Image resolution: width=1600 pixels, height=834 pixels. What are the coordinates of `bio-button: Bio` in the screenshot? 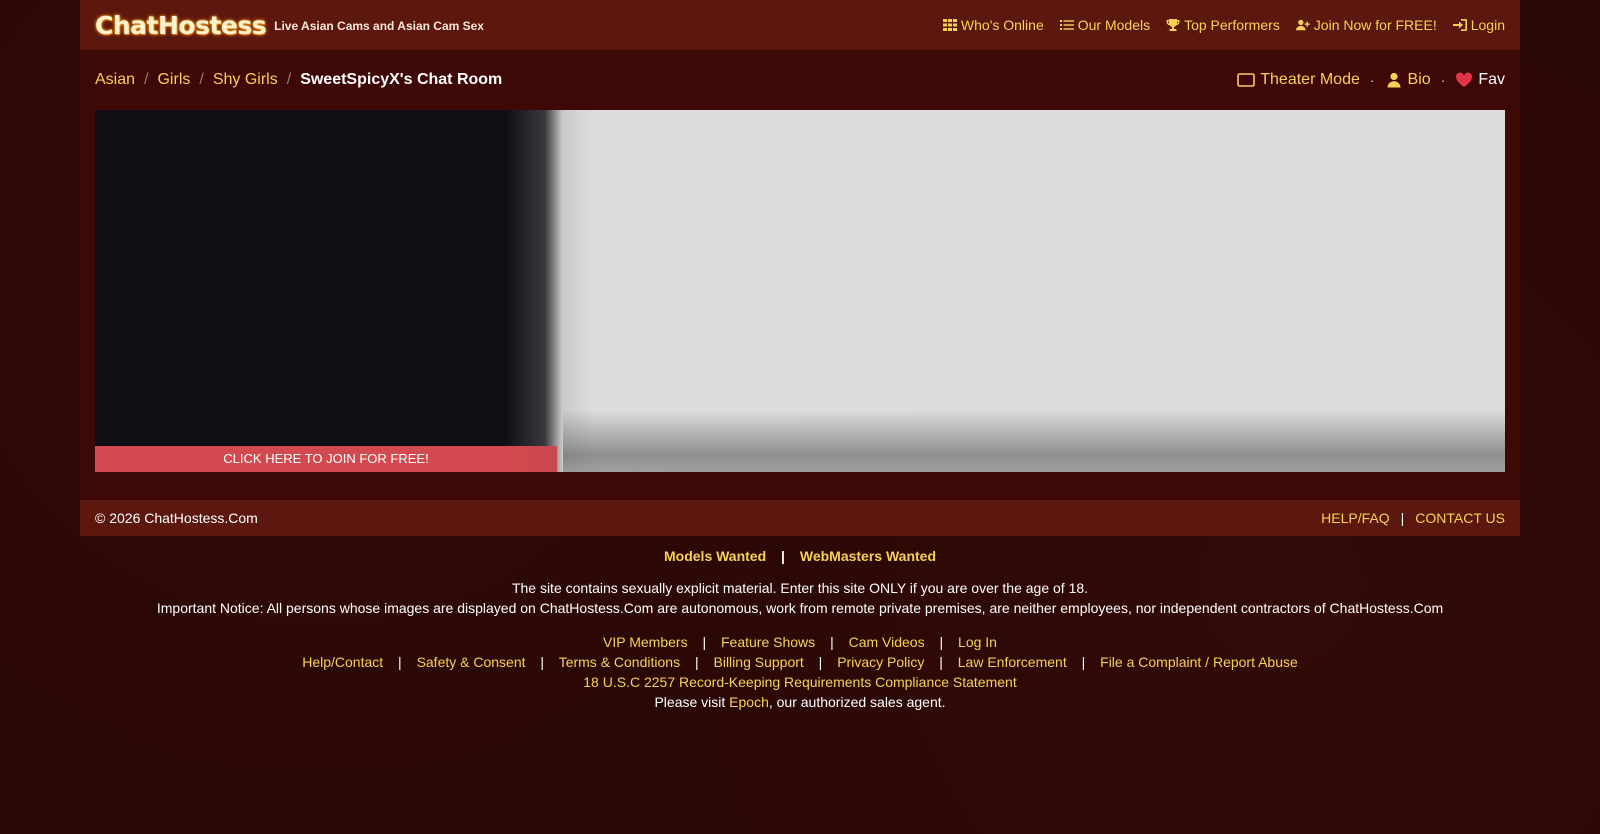 It's located at (1408, 80).